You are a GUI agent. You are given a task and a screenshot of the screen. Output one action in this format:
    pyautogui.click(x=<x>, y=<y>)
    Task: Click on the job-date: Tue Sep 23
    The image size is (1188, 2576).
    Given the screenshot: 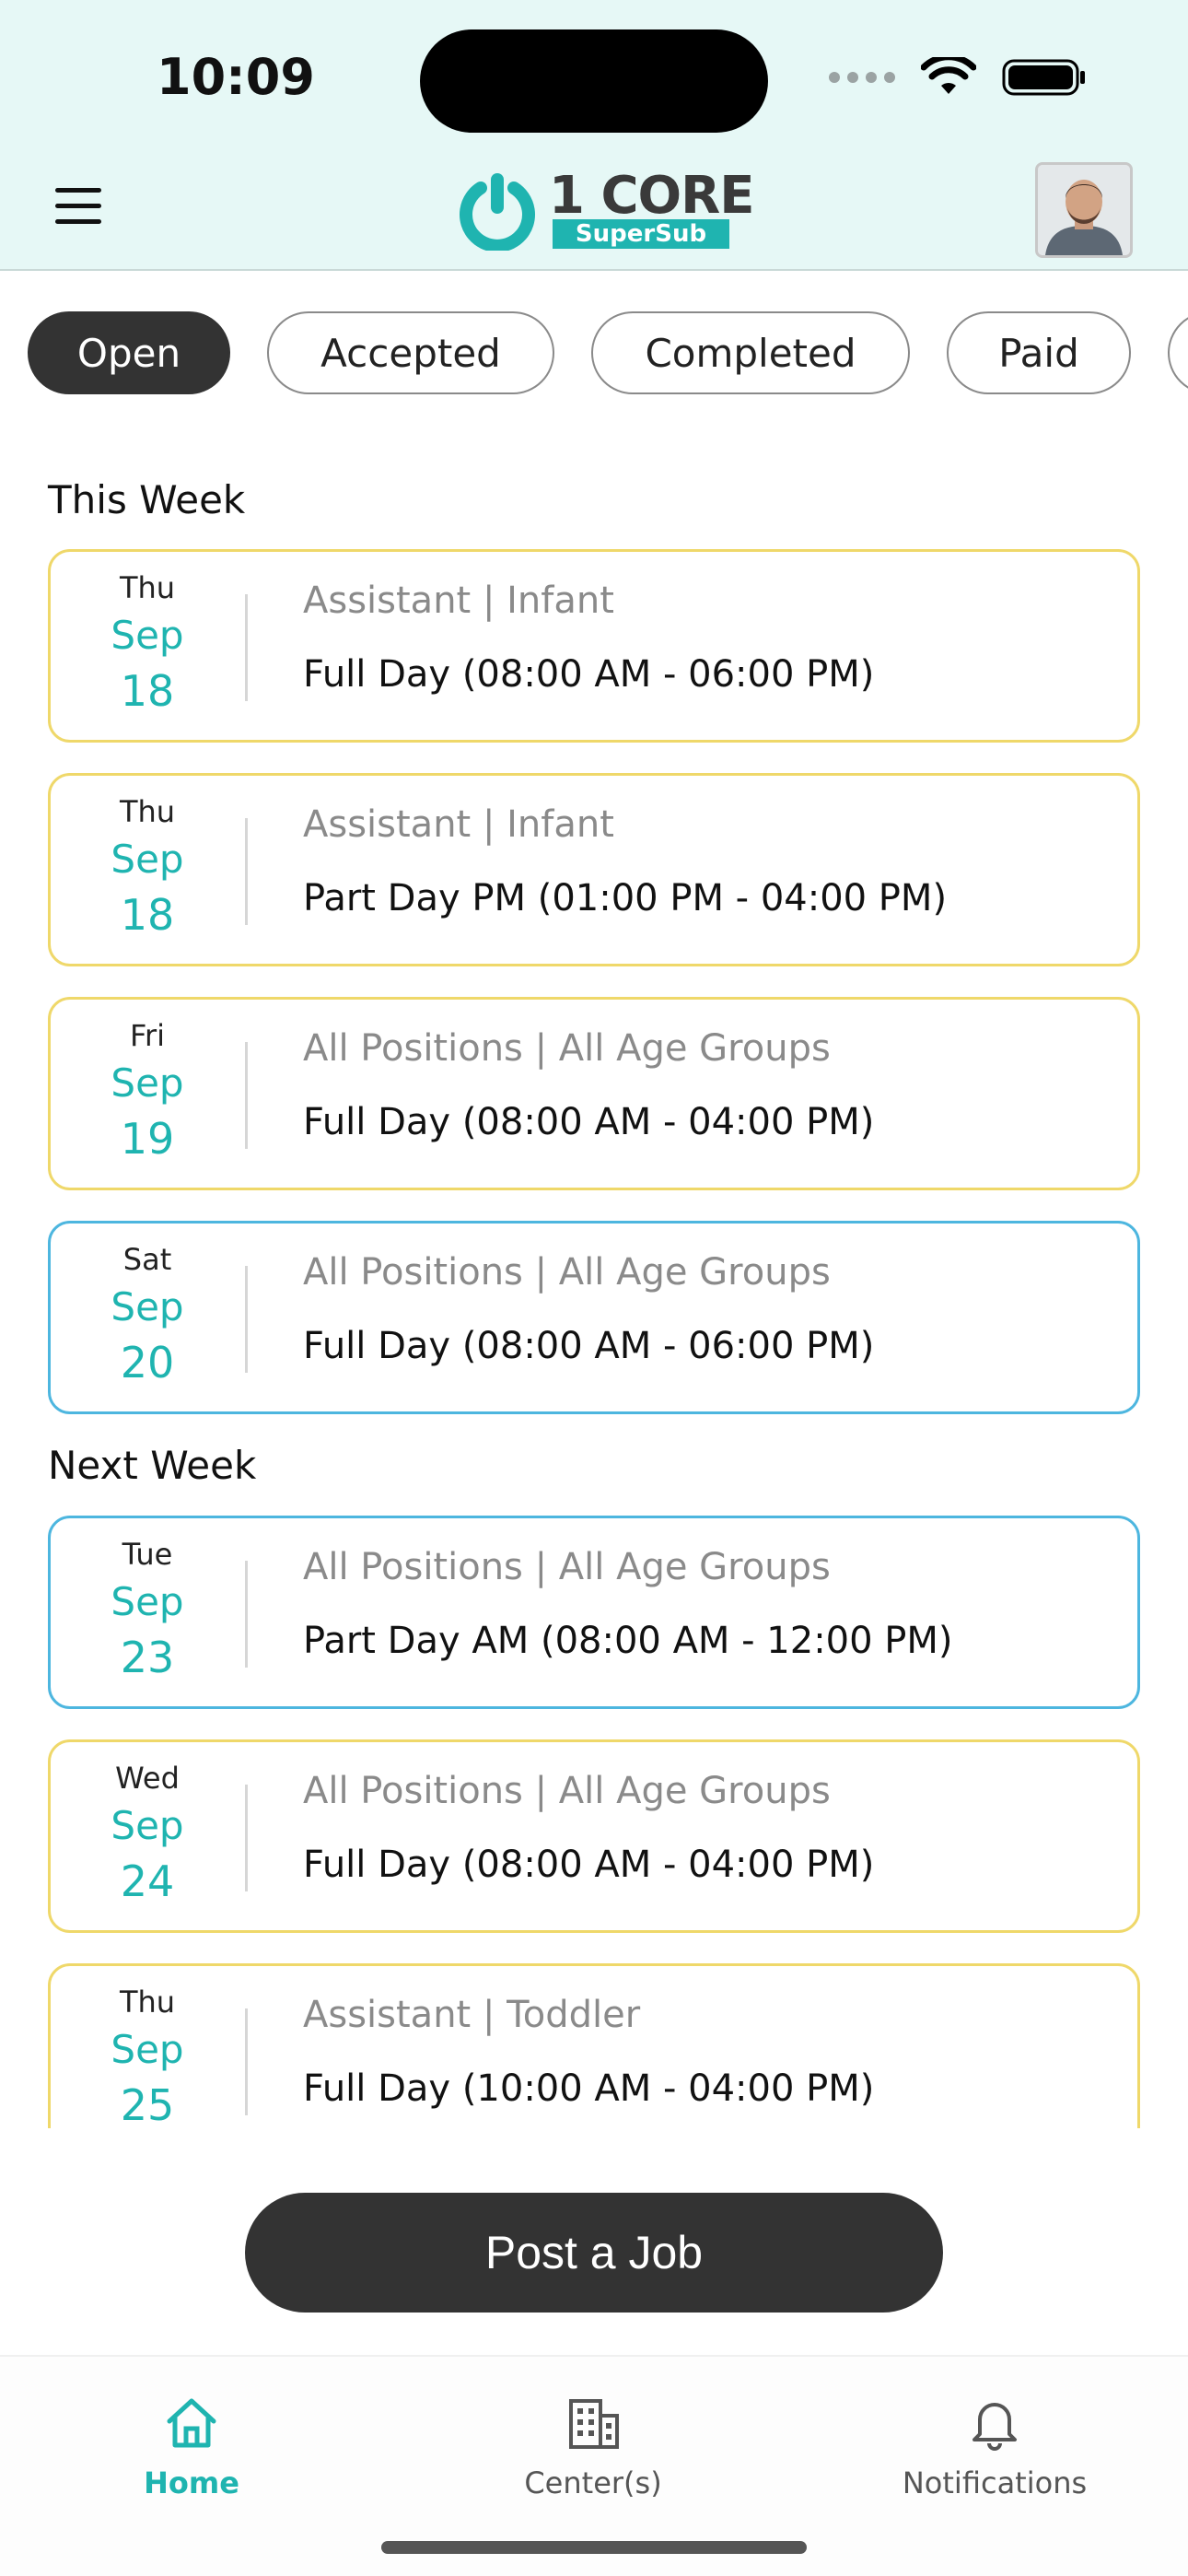 What is the action you would take?
    pyautogui.click(x=147, y=1612)
    